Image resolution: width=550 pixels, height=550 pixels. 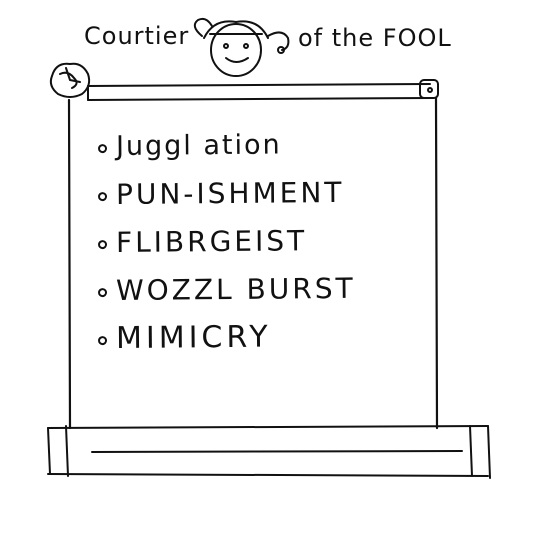 What do you see at coordinates (198, 145) in the screenshot?
I see `move-label: Juggl ation` at bounding box center [198, 145].